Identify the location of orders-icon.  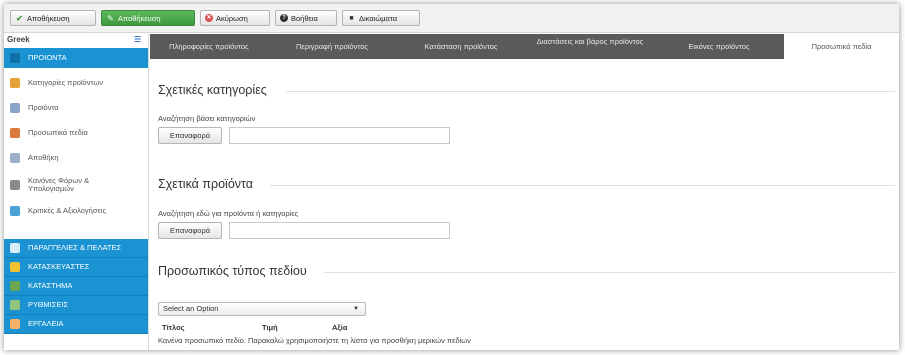
(15, 248).